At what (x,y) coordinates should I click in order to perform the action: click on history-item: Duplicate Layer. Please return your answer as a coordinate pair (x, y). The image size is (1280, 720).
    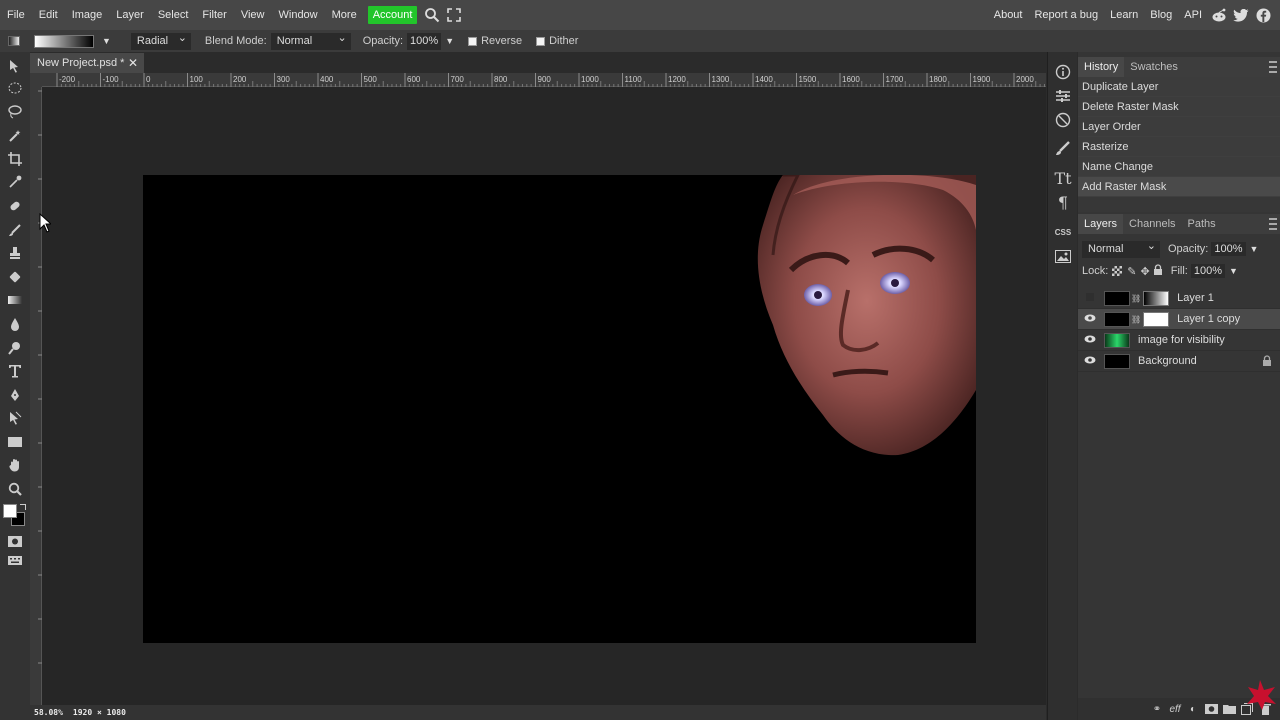
    Looking at the image, I should click on (1179, 87).